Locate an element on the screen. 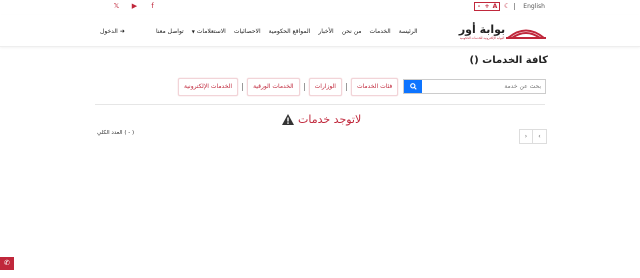  filter-electronic-services: الخدمات الإلكترونية is located at coordinates (208, 87).